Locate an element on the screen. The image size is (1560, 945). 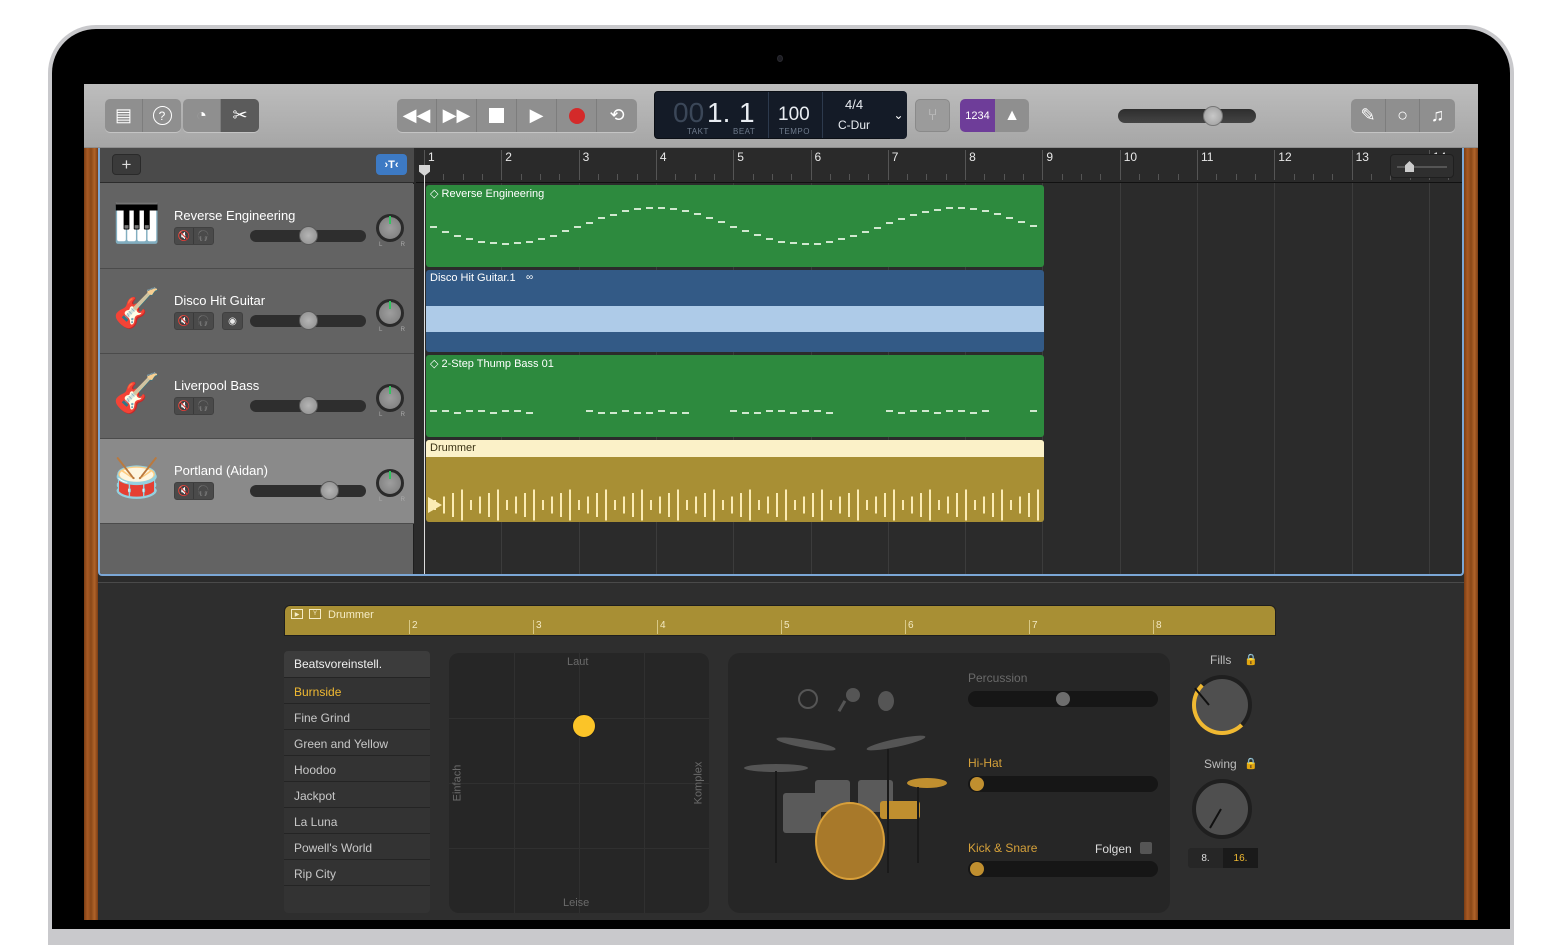
track-name: Liverpool Bass is located at coordinates (217, 385).